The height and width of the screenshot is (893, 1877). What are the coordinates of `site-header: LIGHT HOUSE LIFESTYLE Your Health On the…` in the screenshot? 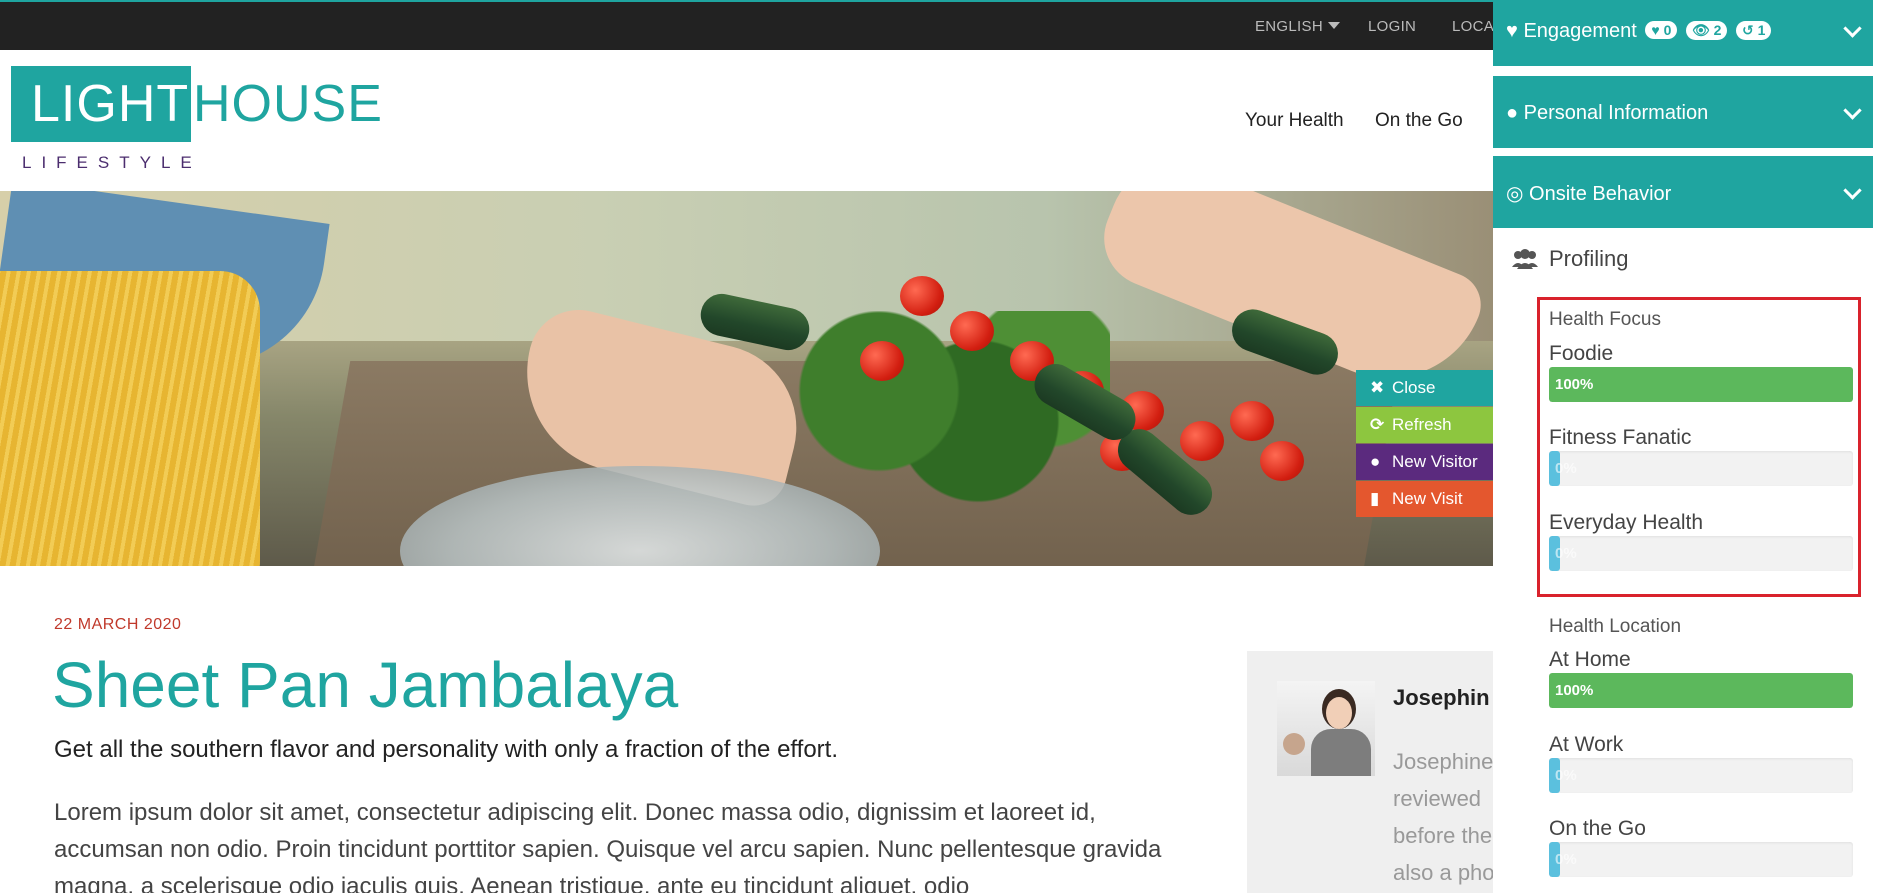 It's located at (746, 120).